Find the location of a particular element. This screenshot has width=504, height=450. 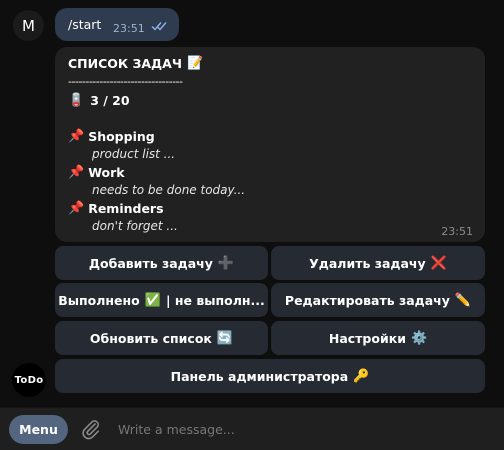

plus-icon: ➕ is located at coordinates (226, 263).